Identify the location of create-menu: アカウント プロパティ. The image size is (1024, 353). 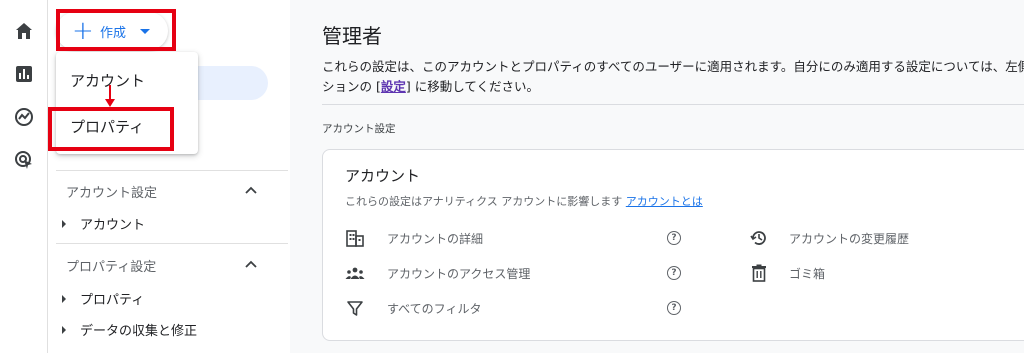
(127, 103).